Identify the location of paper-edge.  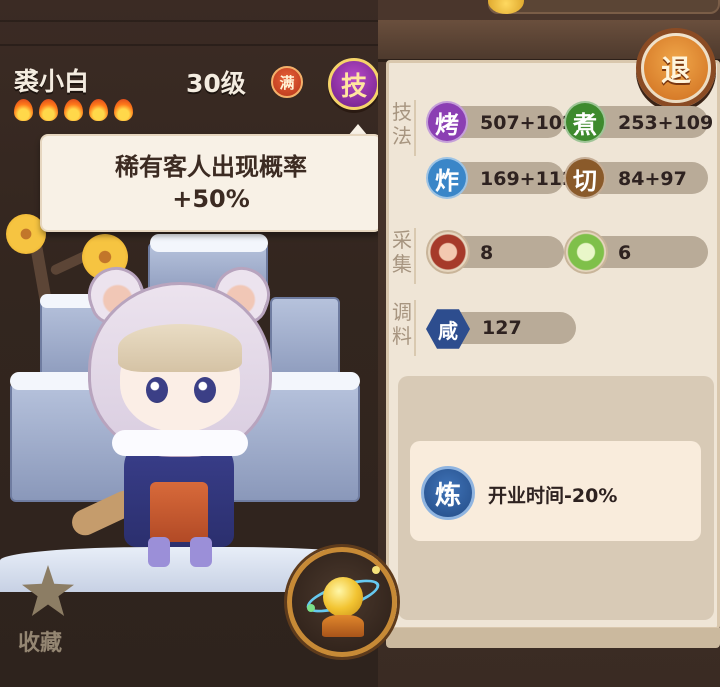
(553, 638).